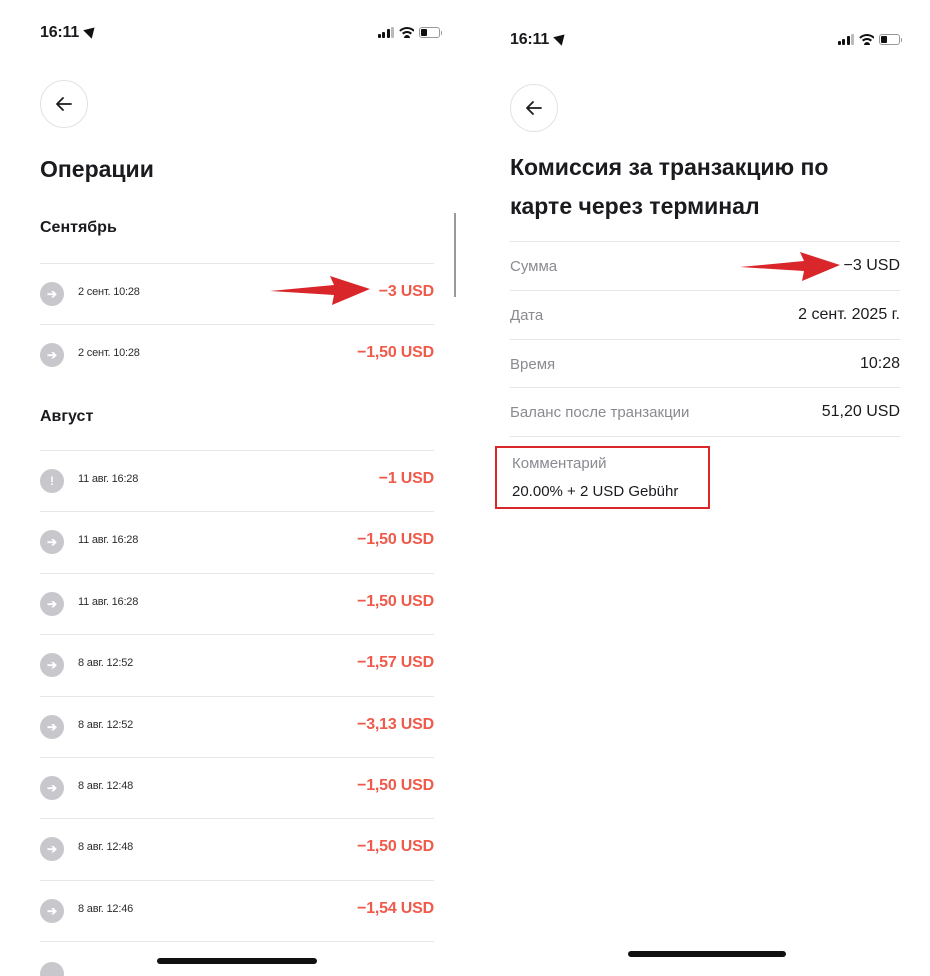  I want to click on detail-value: 10:28, so click(879, 363).